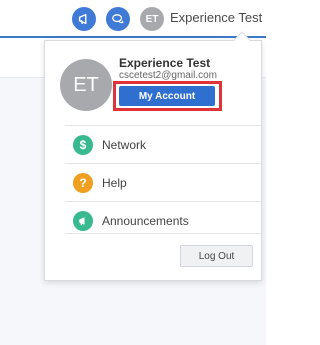  I want to click on menu-item-network: $ Network, so click(163, 144).